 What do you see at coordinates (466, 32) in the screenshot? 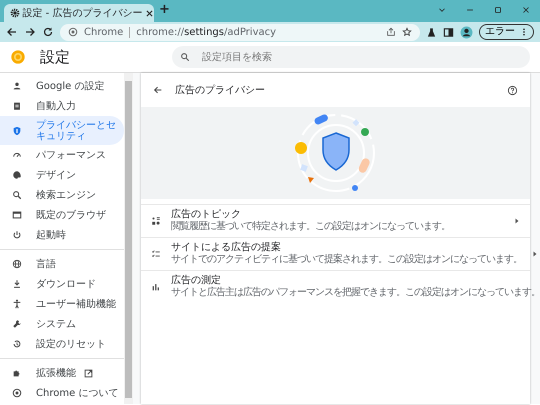
I see `profile-avatar-icon` at bounding box center [466, 32].